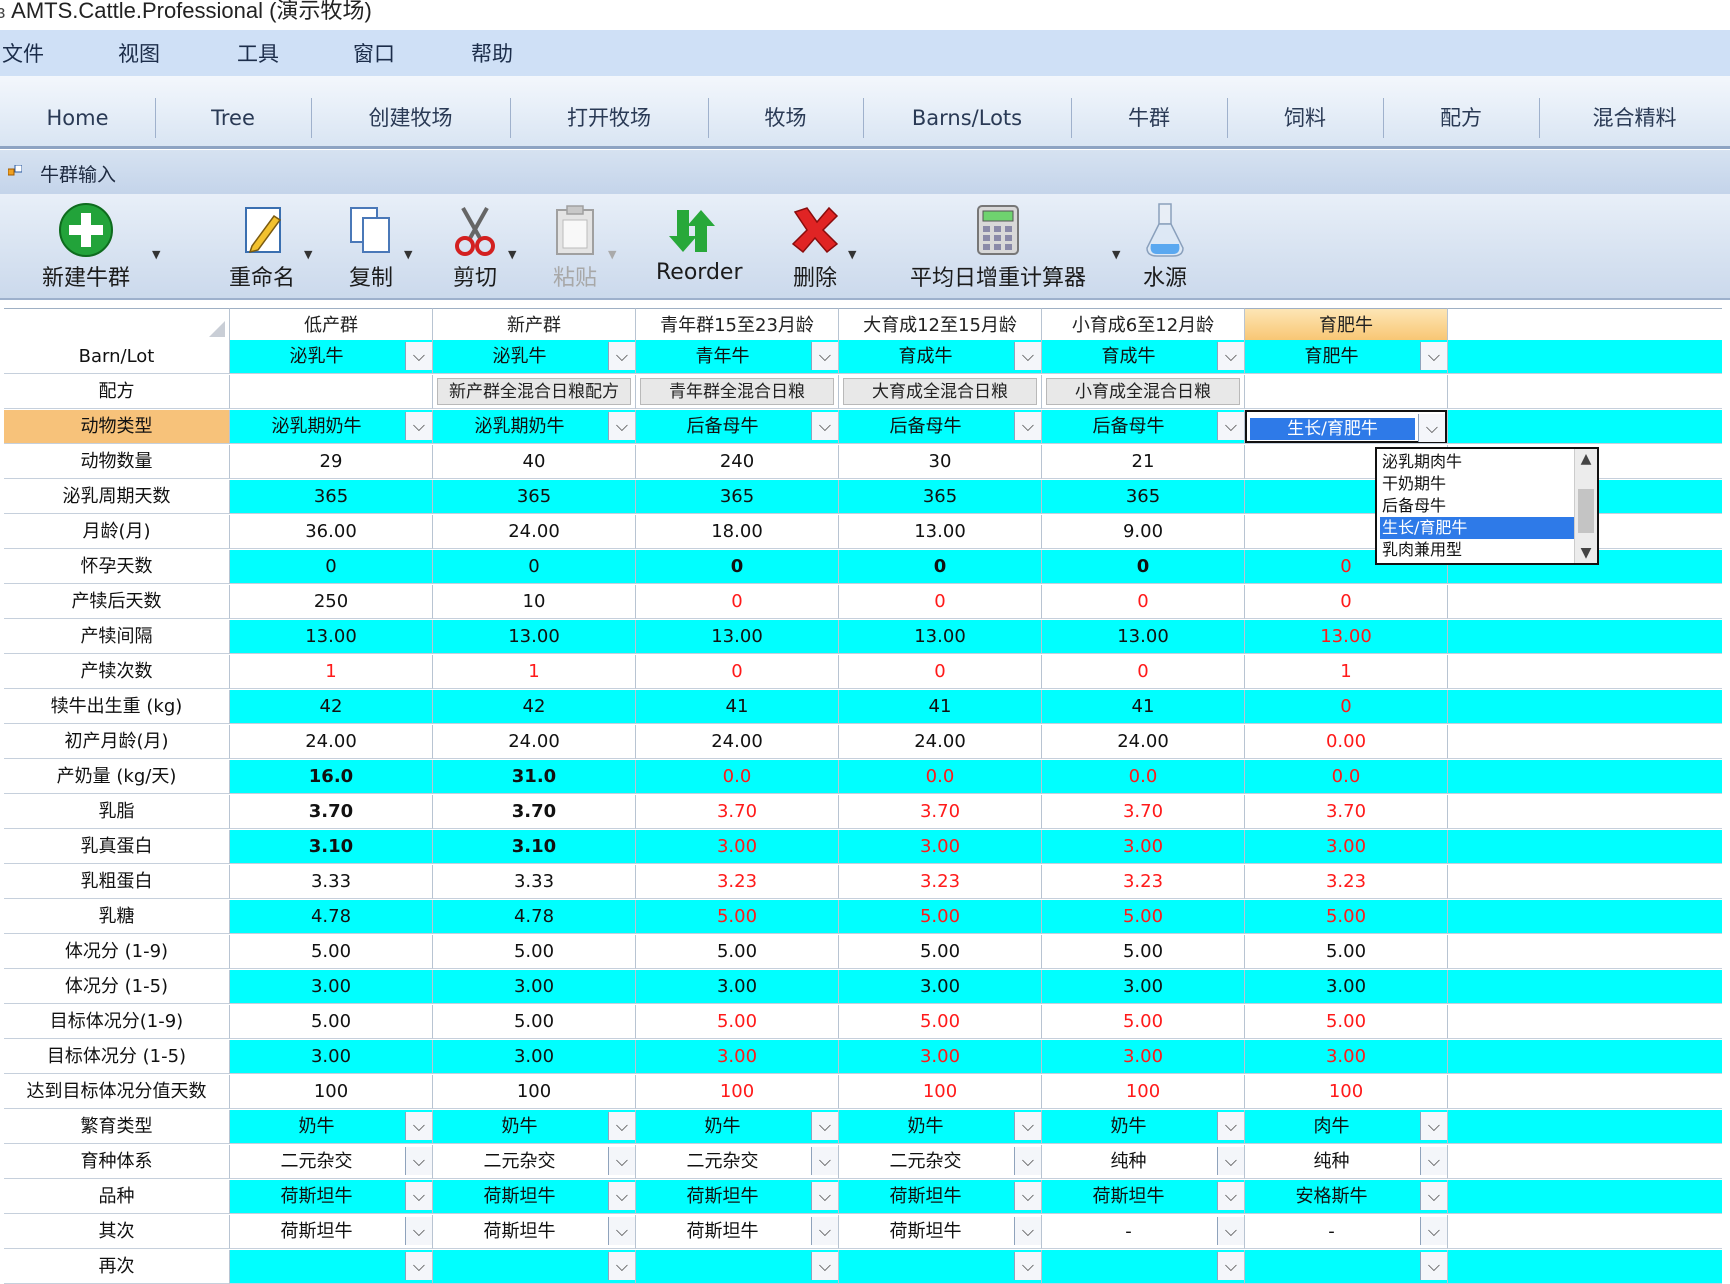 This screenshot has height=1284, width=1730. I want to click on cell-value: 3.33, so click(331, 882).